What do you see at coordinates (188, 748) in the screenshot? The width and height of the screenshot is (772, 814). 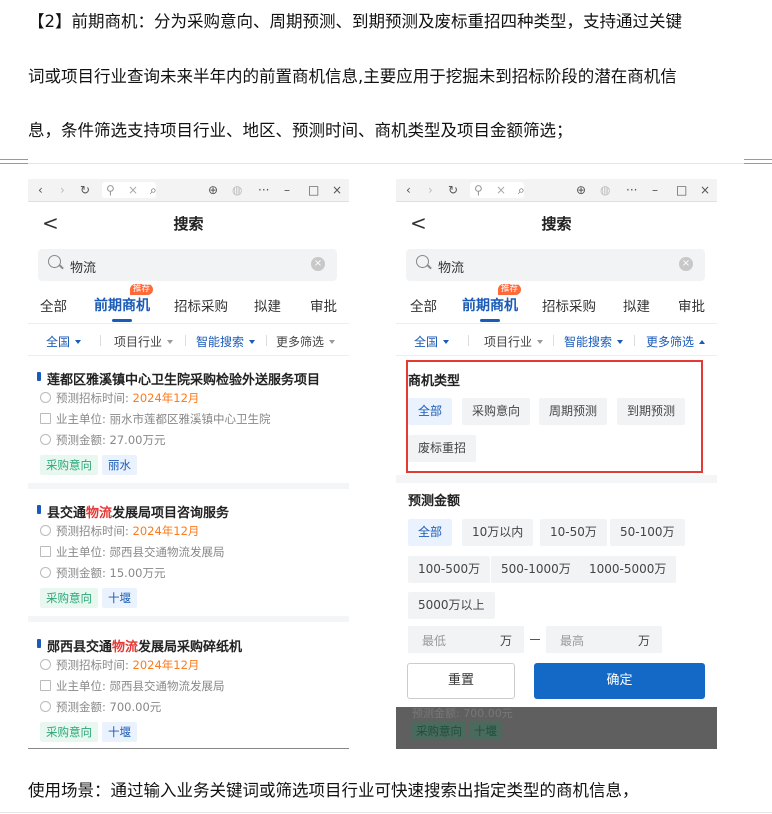 I see `bottom-border` at bounding box center [188, 748].